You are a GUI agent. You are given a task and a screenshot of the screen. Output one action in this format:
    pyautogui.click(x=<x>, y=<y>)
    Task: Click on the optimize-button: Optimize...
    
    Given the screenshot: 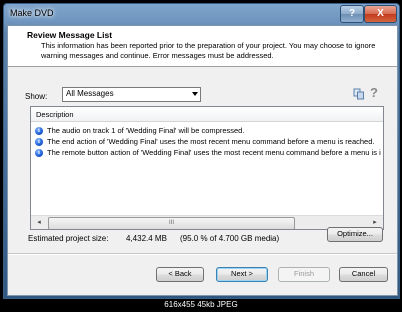 What is the action you would take?
    pyautogui.click(x=355, y=234)
    